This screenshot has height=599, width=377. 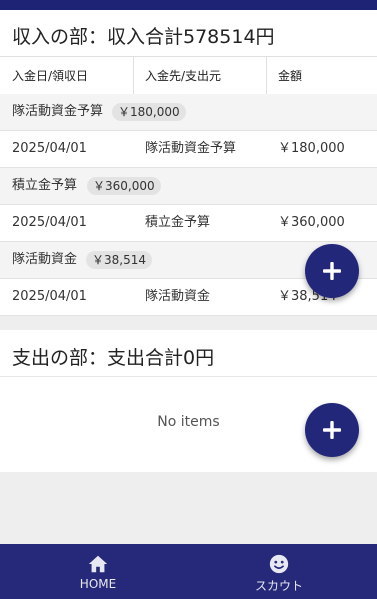 What do you see at coordinates (188, 5) in the screenshot?
I see `top-app-bar` at bounding box center [188, 5].